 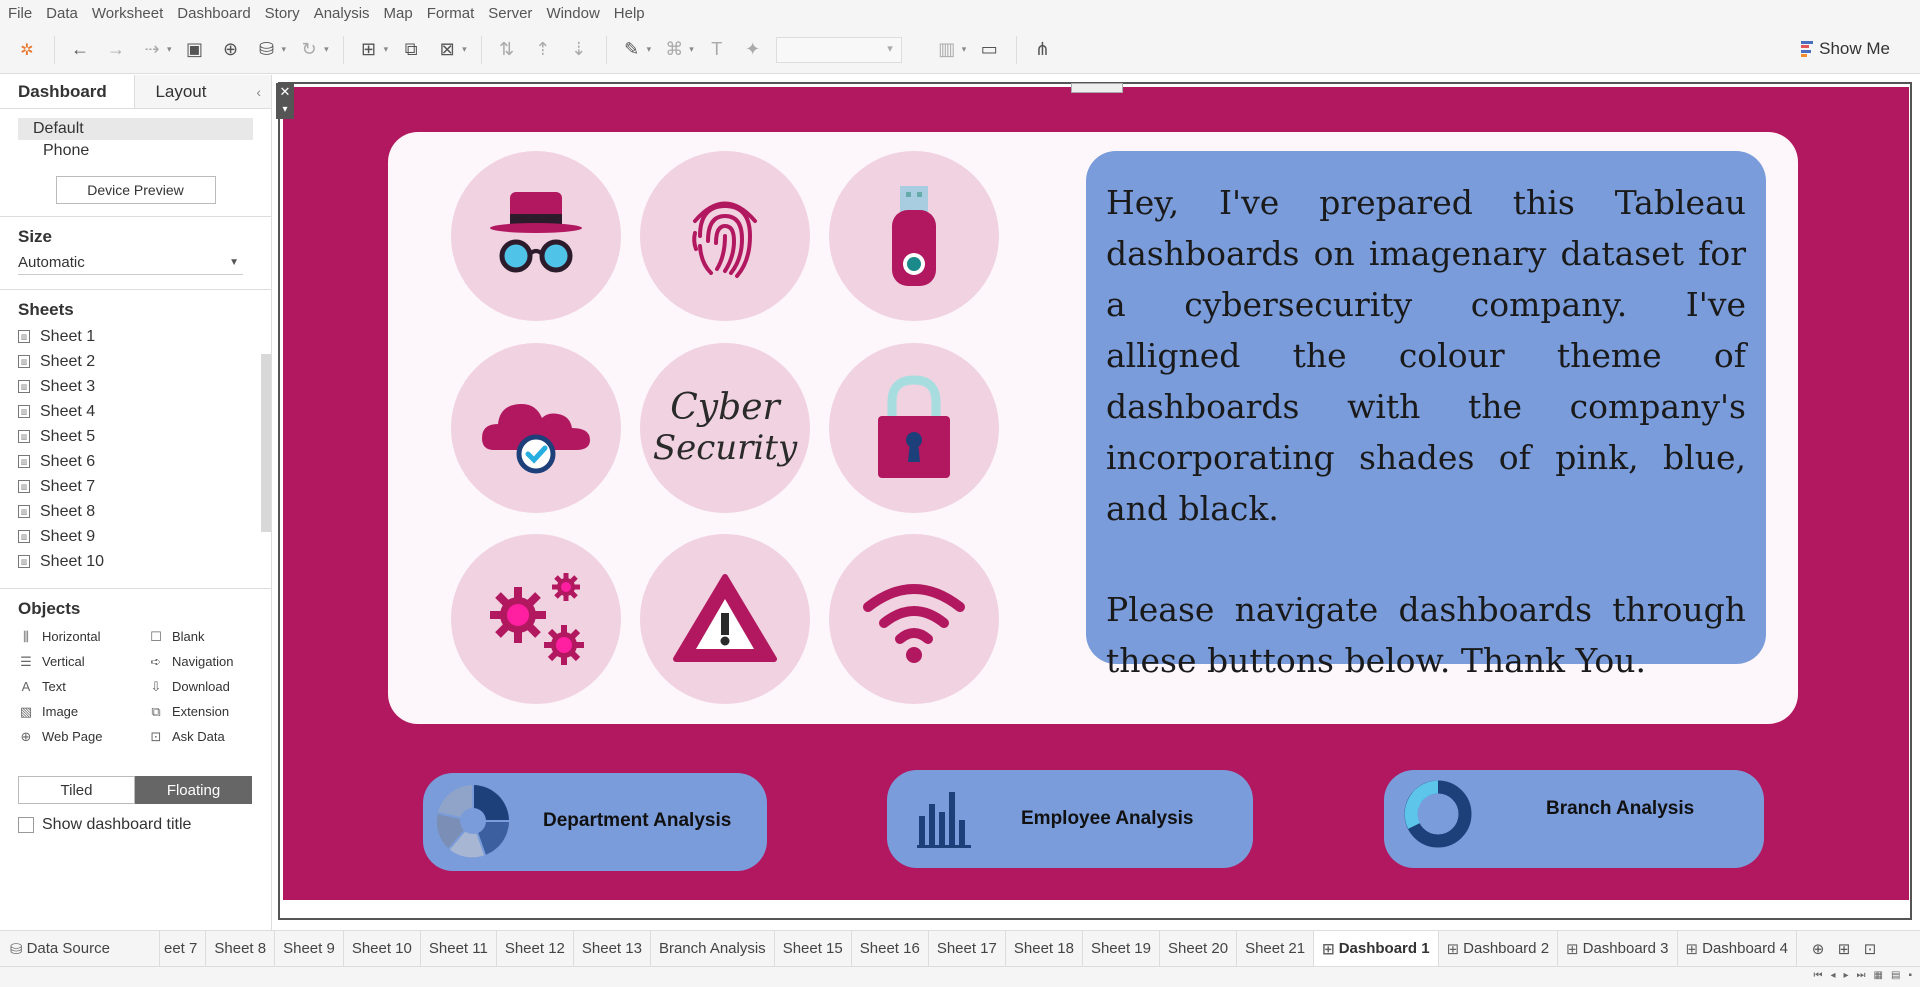 I want to click on move-handle, so click(x=1097, y=88).